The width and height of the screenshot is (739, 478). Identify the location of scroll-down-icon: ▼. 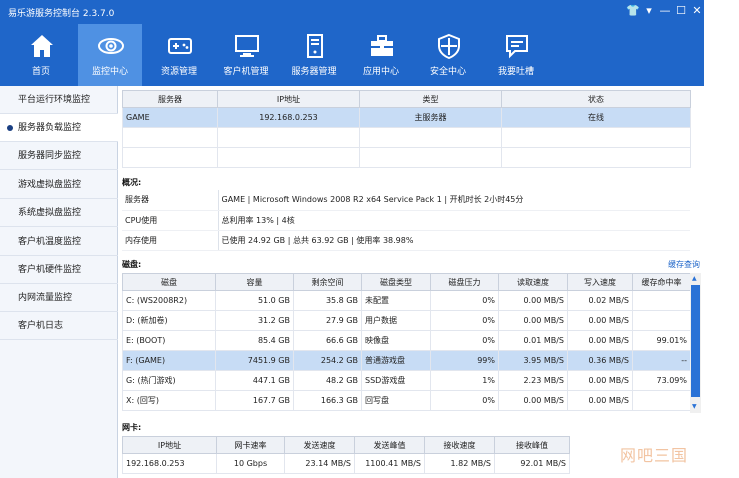
(694, 406).